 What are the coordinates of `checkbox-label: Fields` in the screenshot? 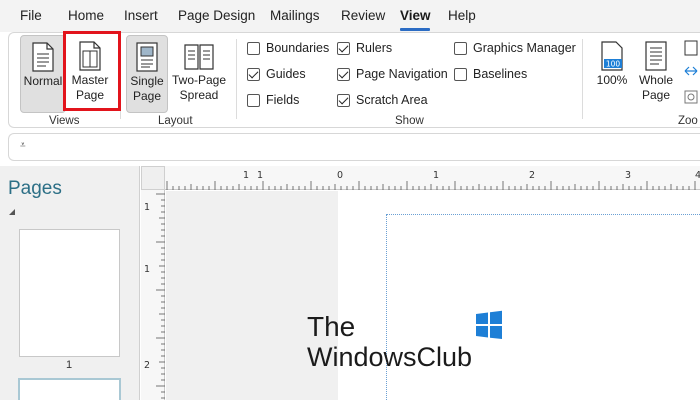 It's located at (283, 100).